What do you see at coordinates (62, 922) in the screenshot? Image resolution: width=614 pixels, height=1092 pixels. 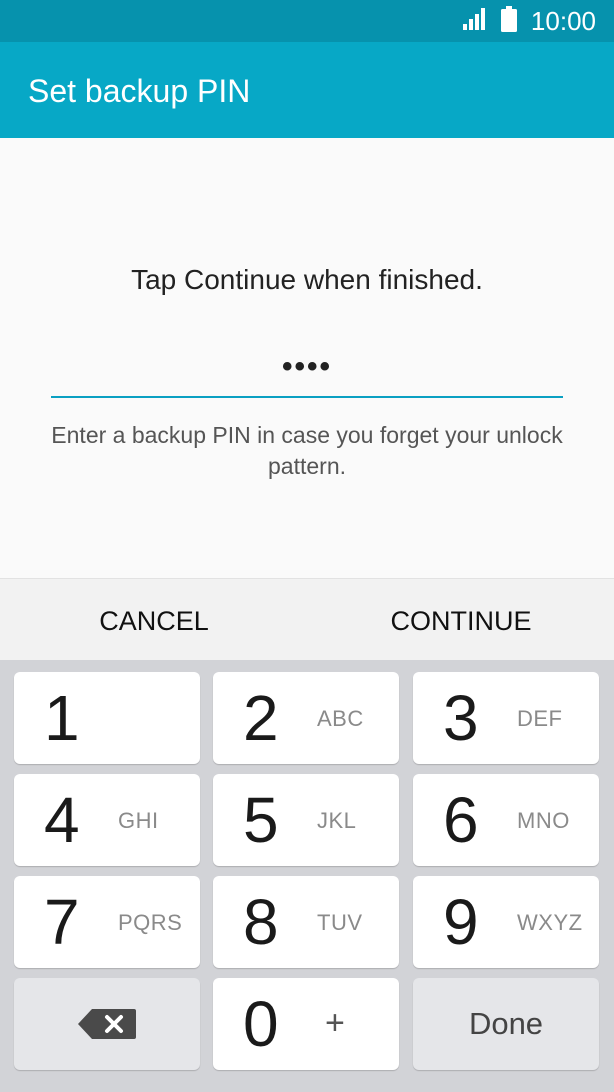 I see `key-digit: 7` at bounding box center [62, 922].